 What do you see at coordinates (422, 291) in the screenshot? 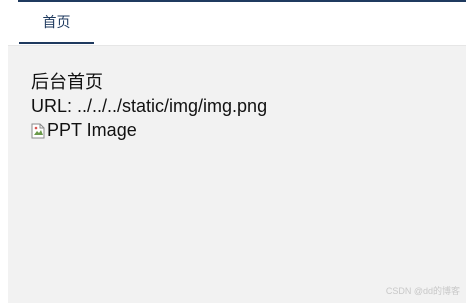
I see `watermark: CSDN @dd的博客` at bounding box center [422, 291].